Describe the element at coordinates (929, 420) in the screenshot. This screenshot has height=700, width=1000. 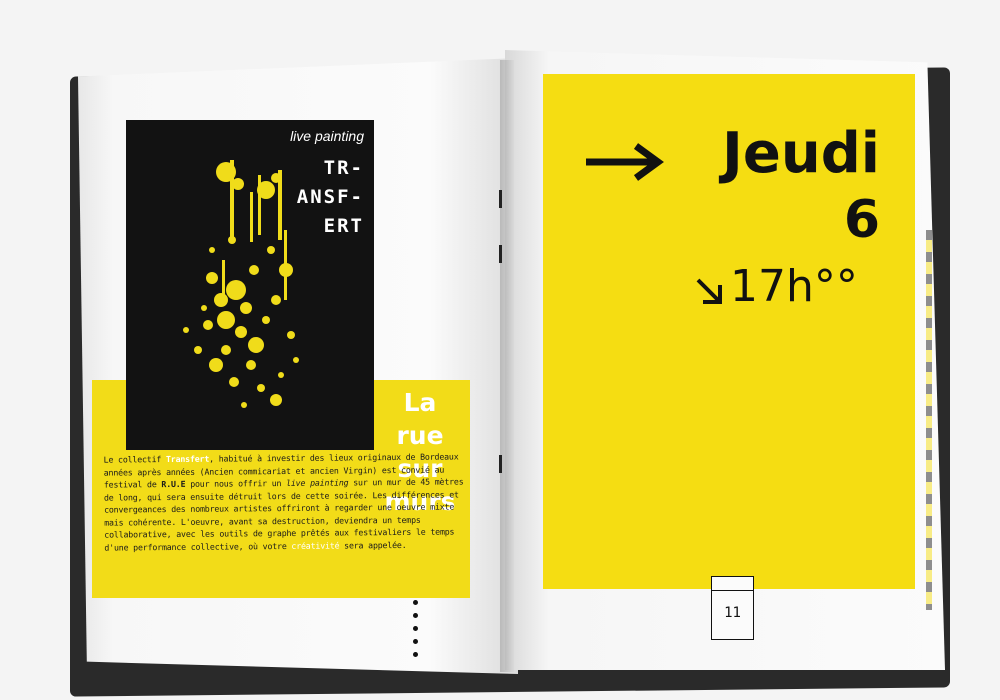
I see `edge-stripe` at that location.